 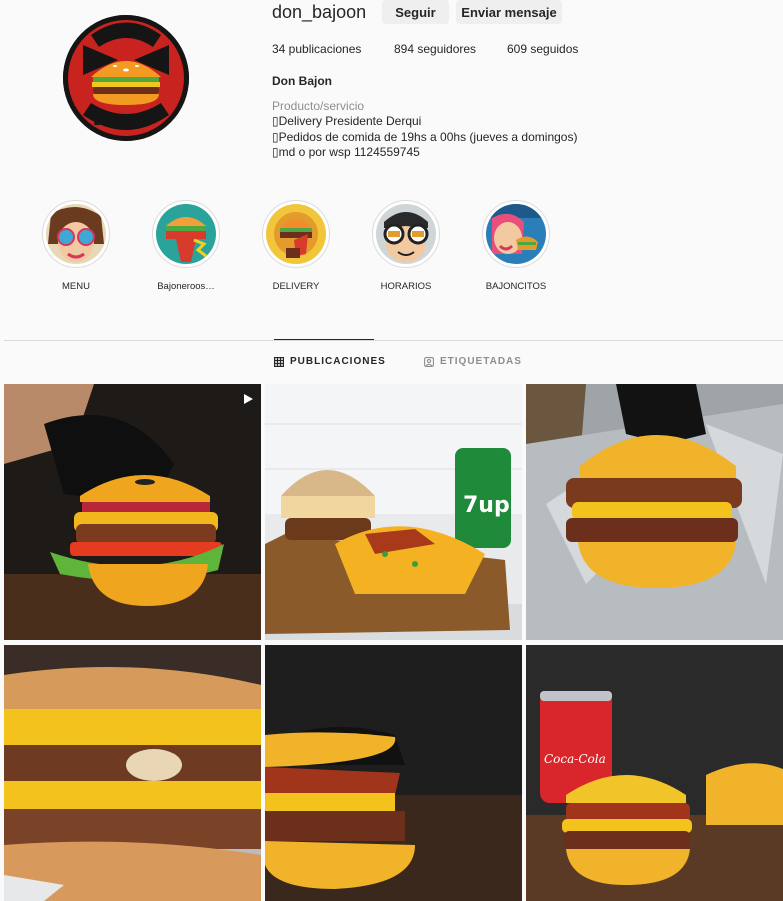 I want to click on post-image: Coca-Cola, so click(x=654, y=773).